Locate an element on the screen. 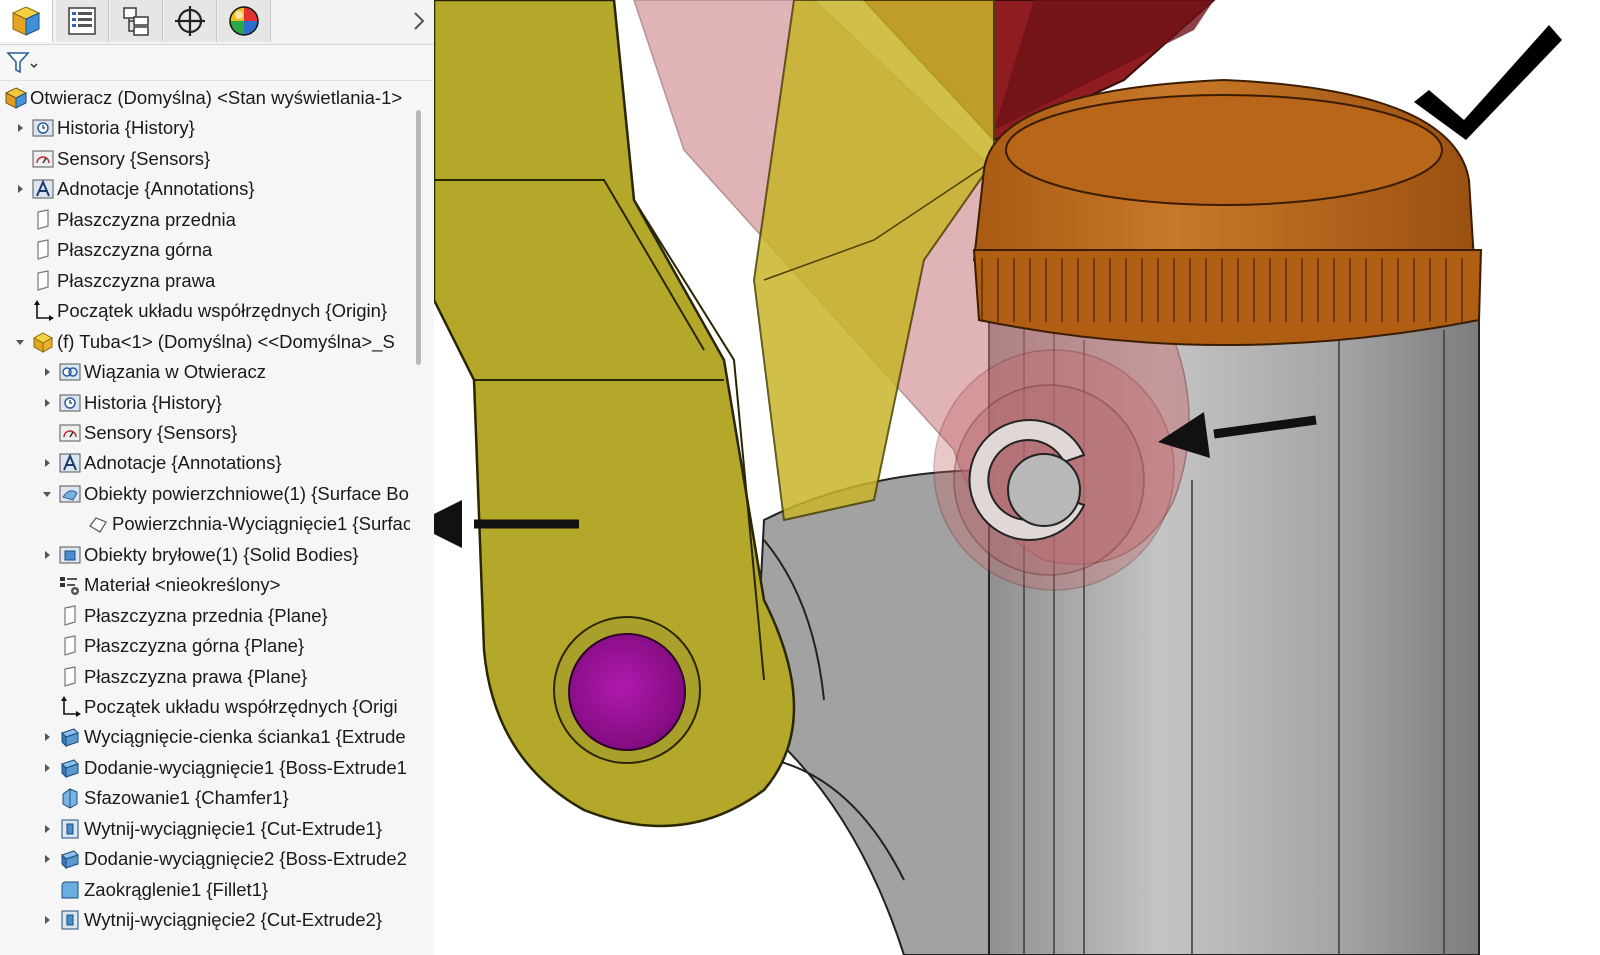  cap-knurled-rim is located at coordinates (1227, 297).